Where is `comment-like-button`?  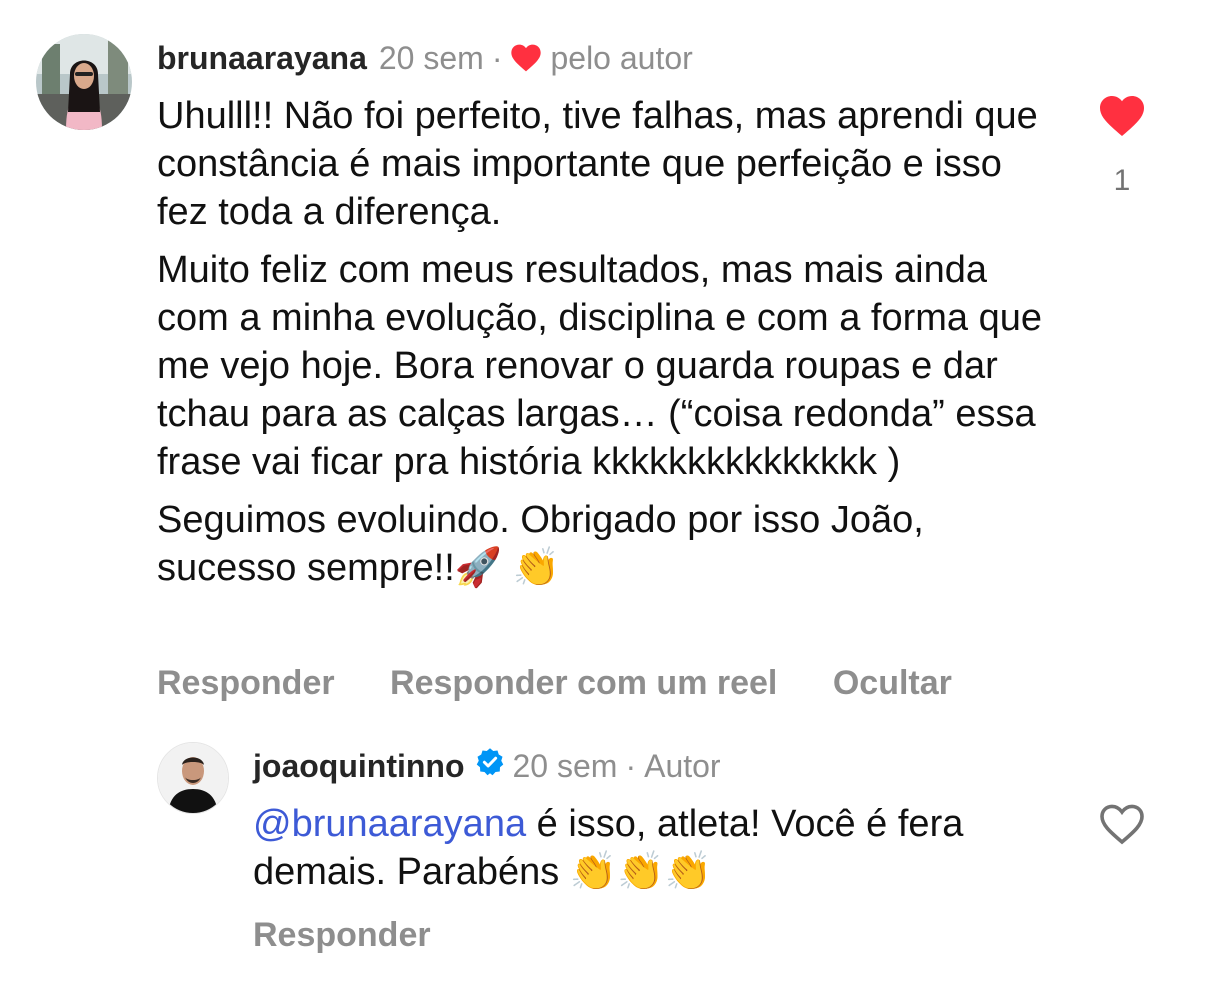
comment-like-button is located at coordinates (1122, 118).